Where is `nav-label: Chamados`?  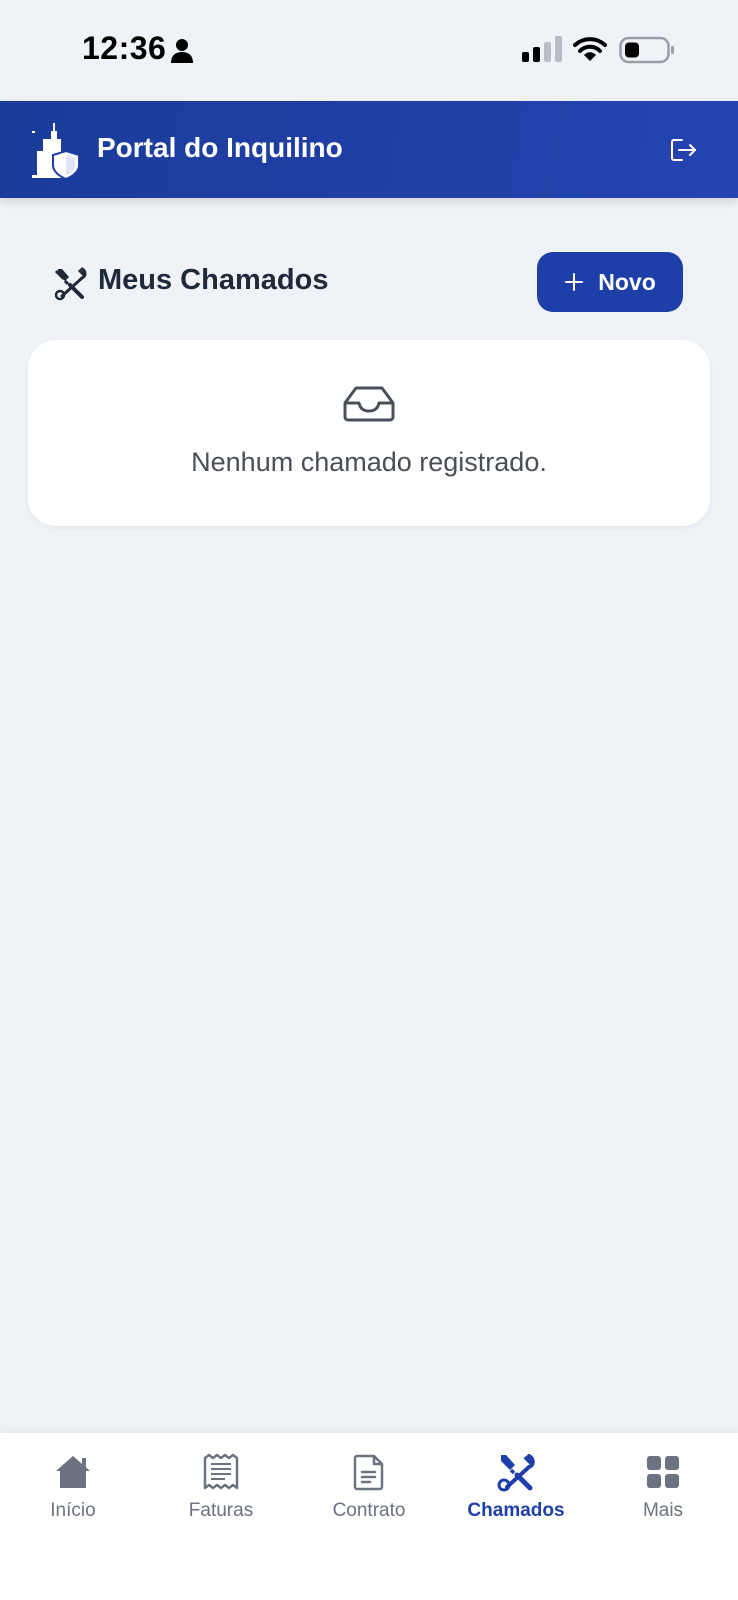
nav-label: Chamados is located at coordinates (516, 1510).